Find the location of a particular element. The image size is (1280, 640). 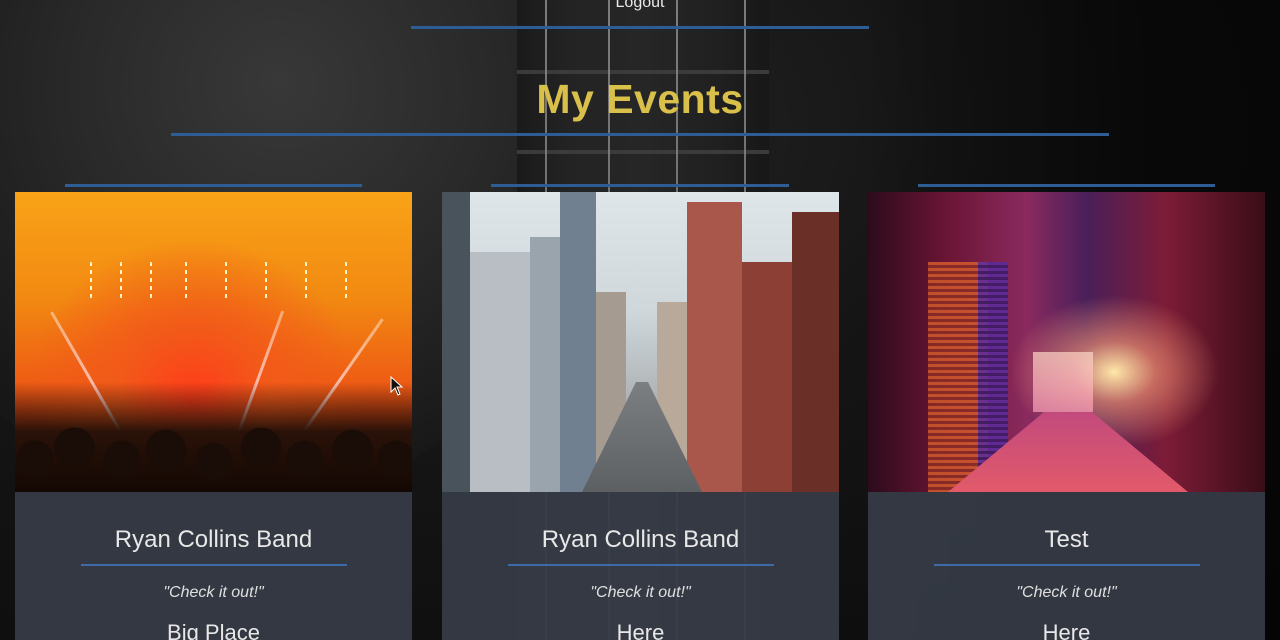

neon-alley-image is located at coordinates (1066, 342).